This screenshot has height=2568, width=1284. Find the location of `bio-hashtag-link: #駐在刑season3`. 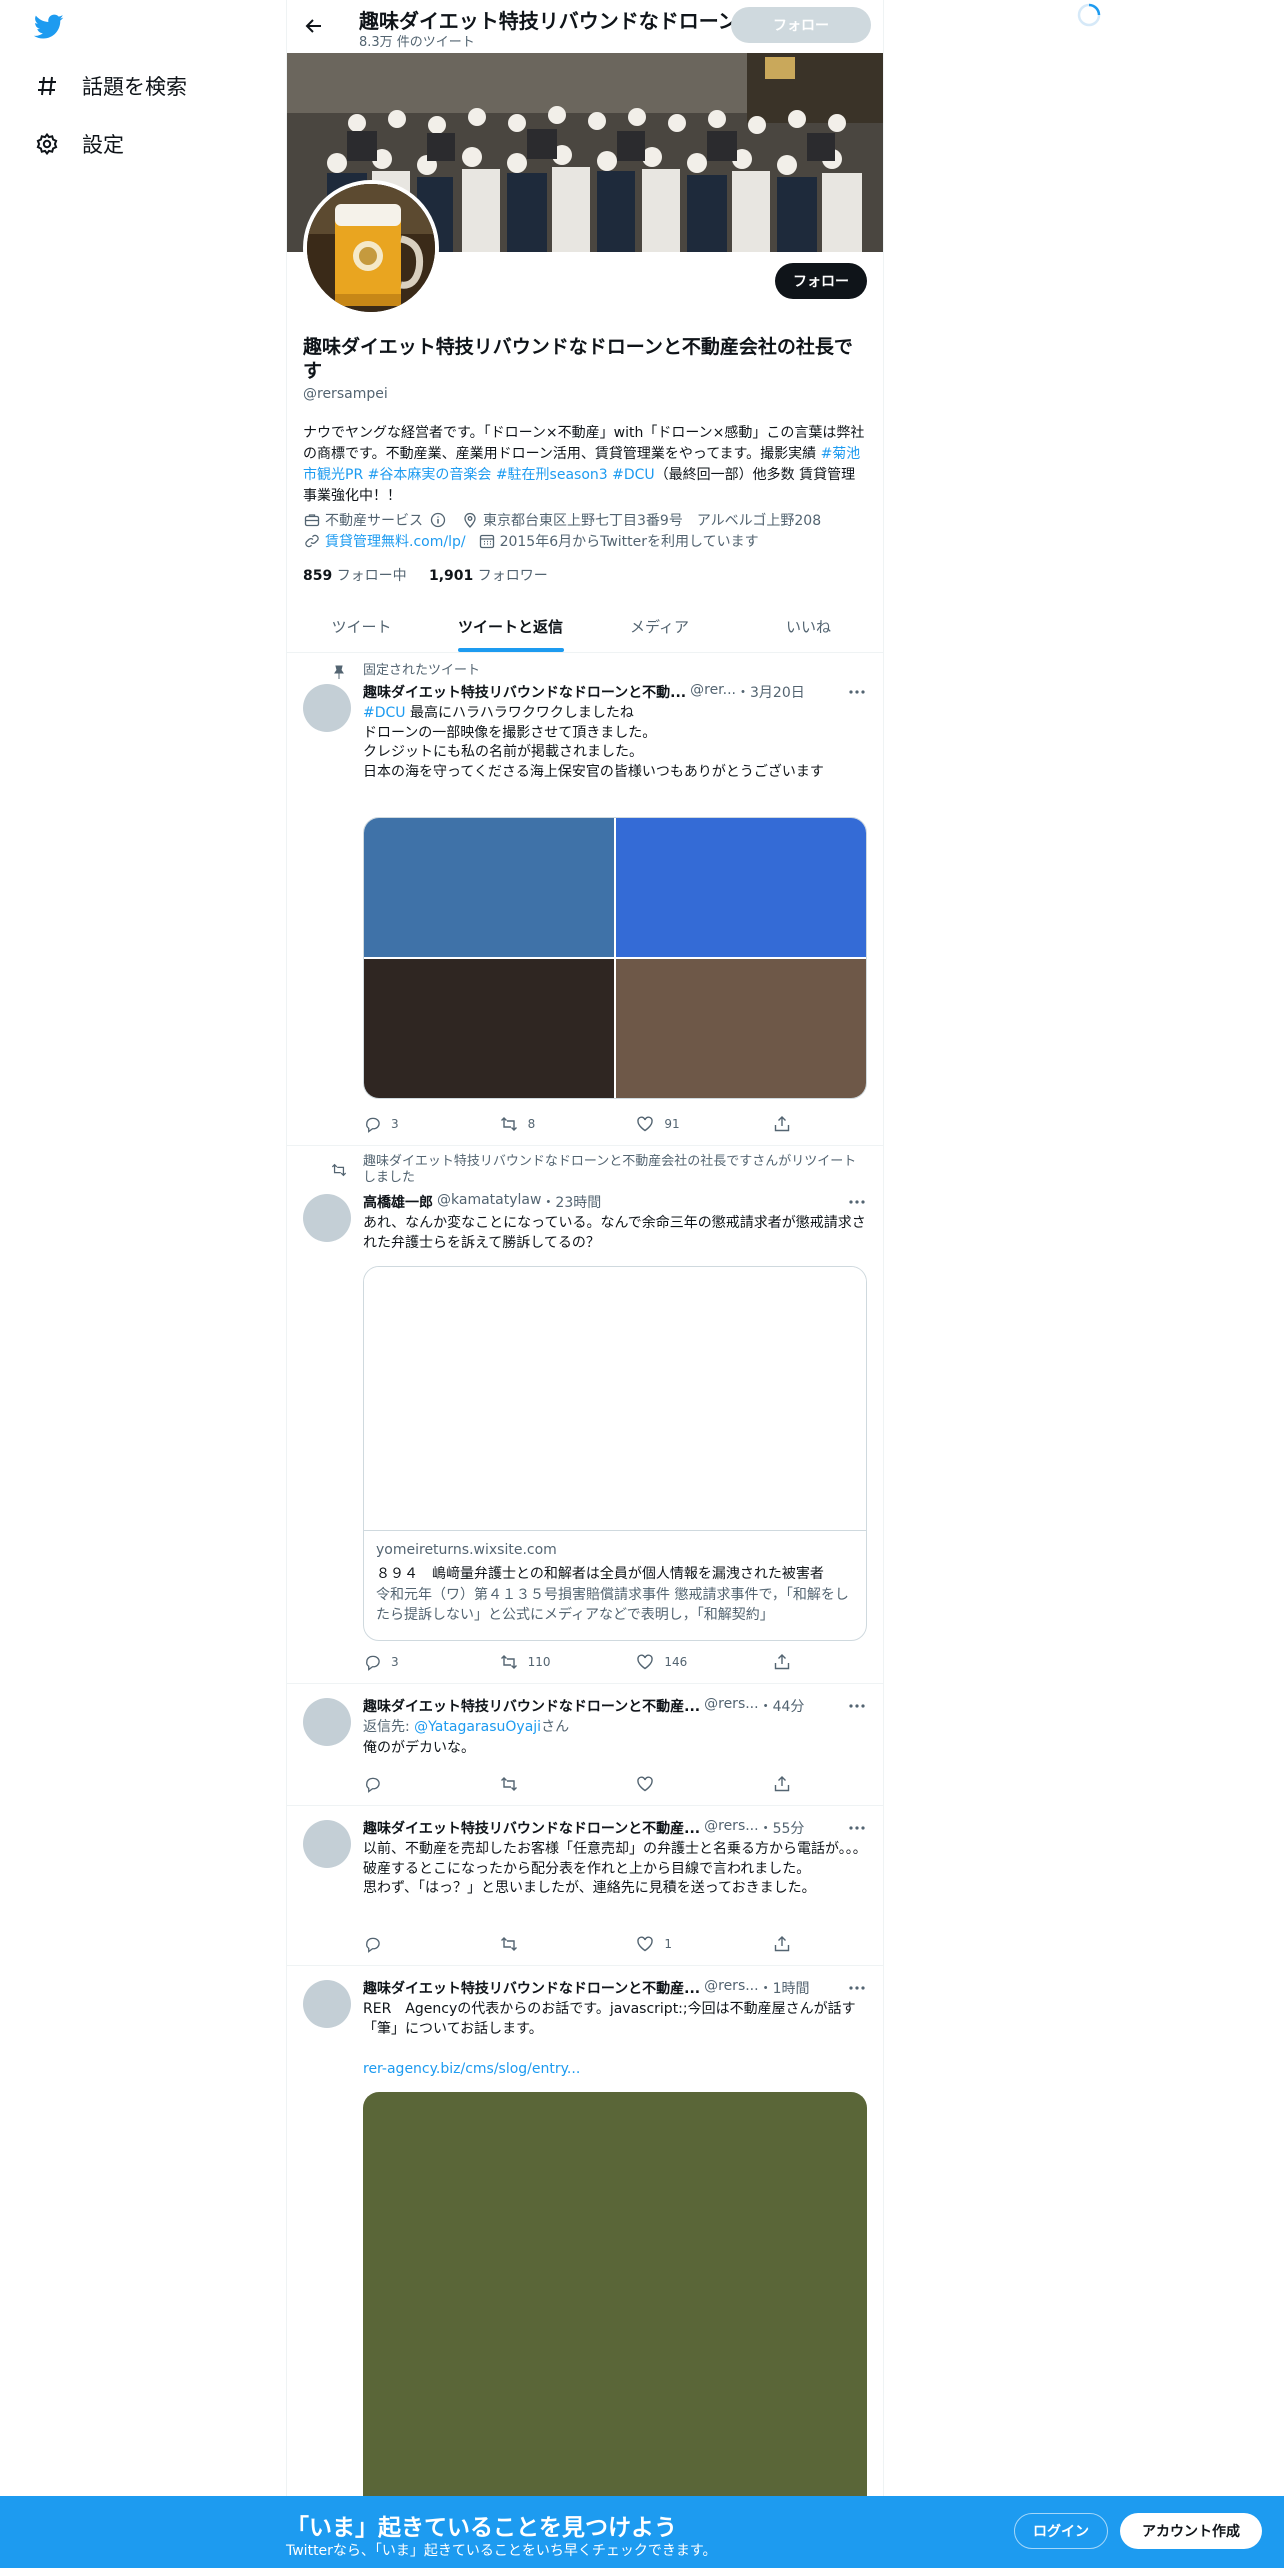

bio-hashtag-link: #駐在刑season3 is located at coordinates (552, 475).